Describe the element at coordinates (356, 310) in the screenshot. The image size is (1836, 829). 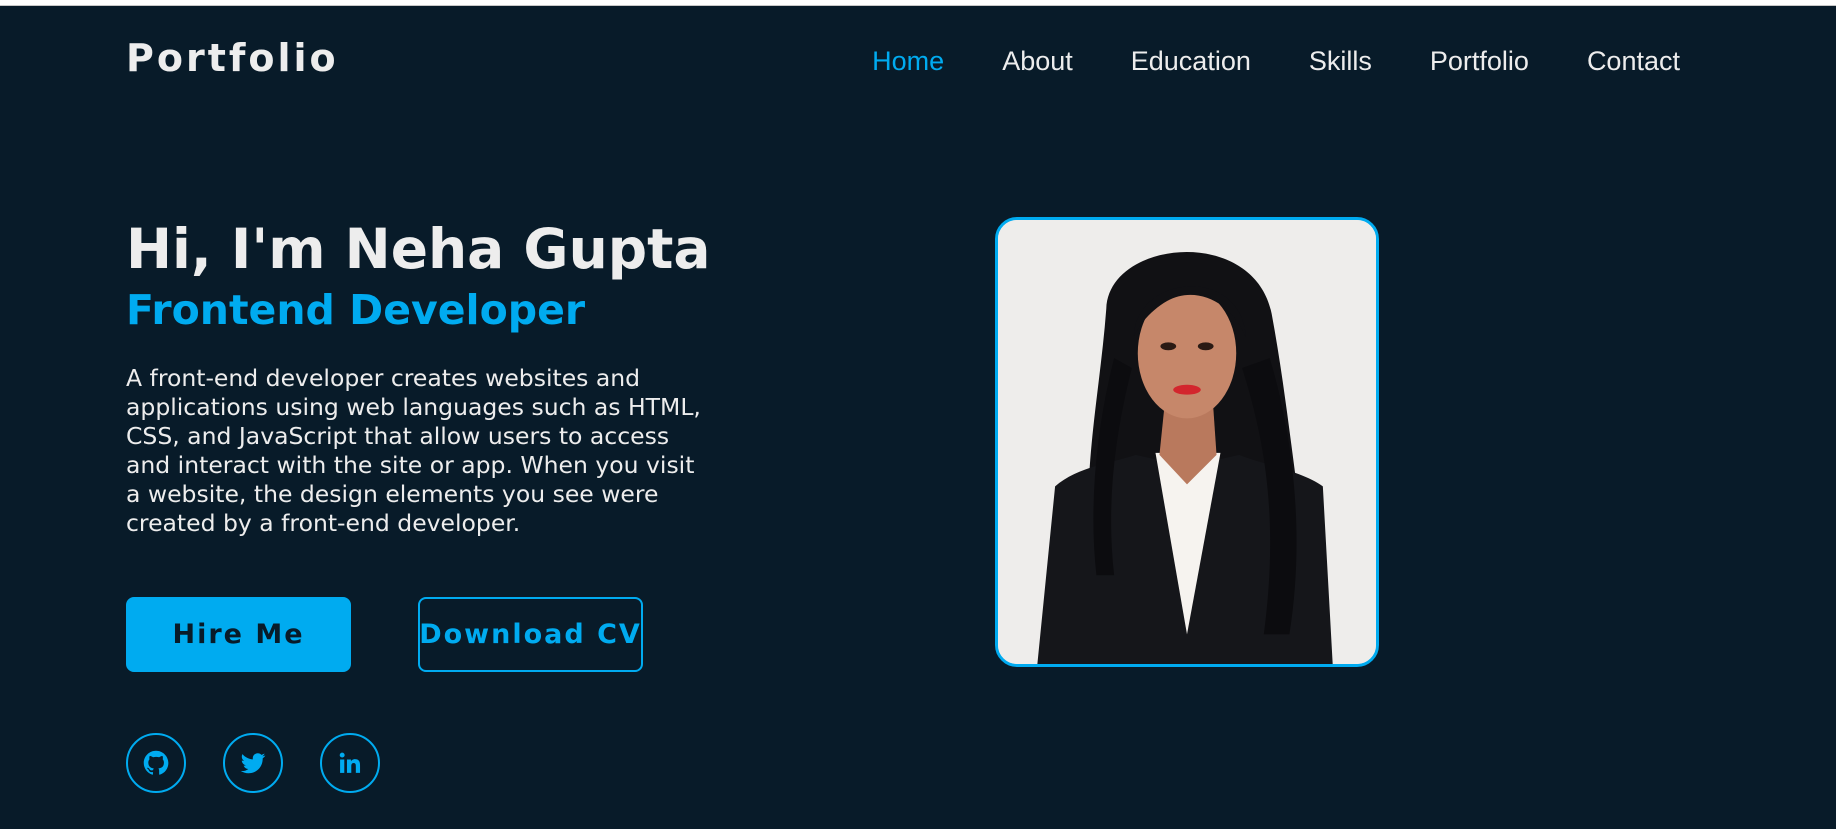
I see `hero-role: Frontend Developer` at that location.